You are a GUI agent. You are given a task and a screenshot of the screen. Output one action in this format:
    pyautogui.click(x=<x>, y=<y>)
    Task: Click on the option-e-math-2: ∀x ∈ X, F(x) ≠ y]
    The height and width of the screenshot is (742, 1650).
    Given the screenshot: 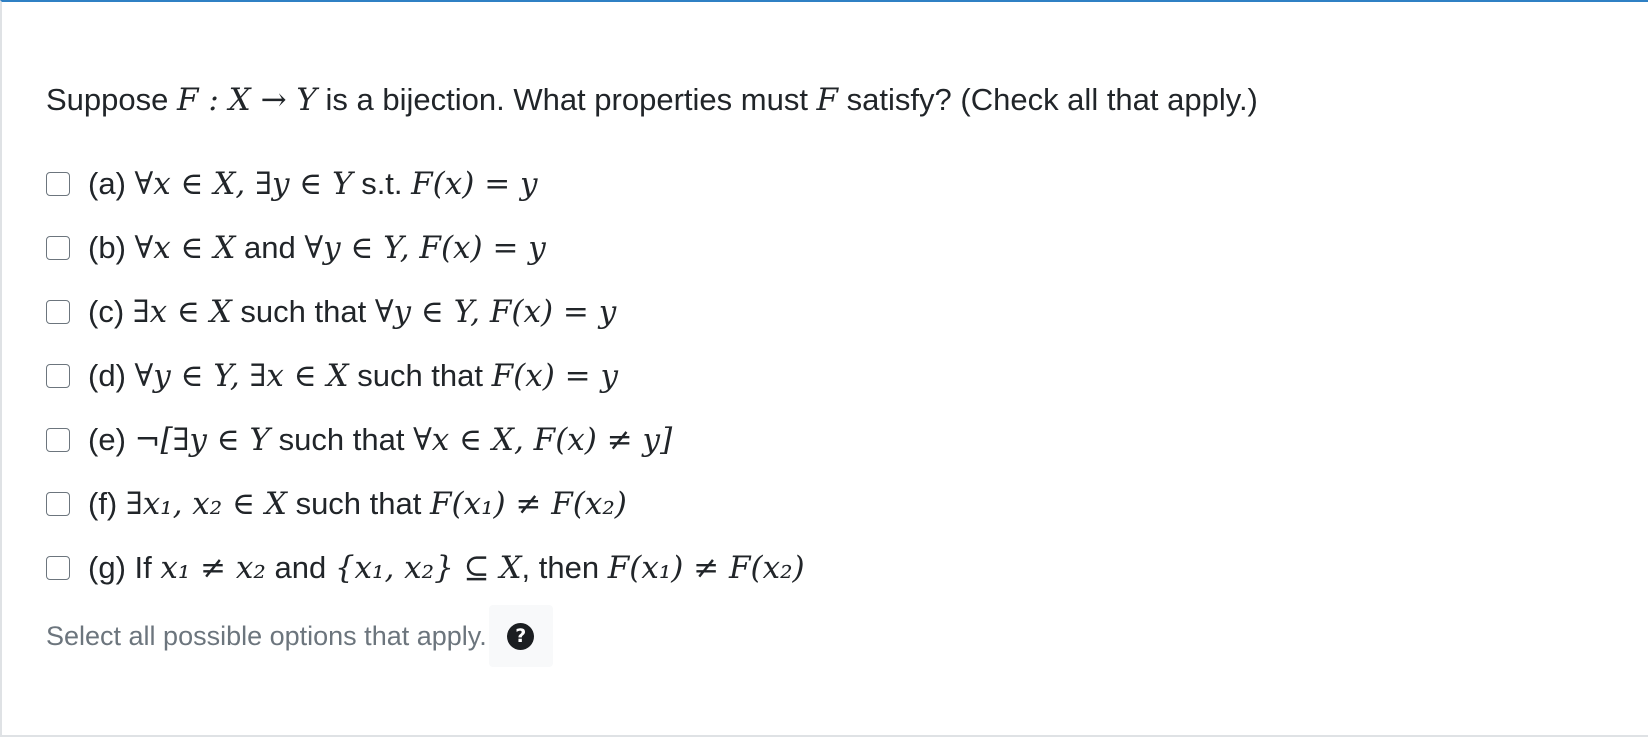 What is the action you would take?
    pyautogui.click(x=543, y=440)
    